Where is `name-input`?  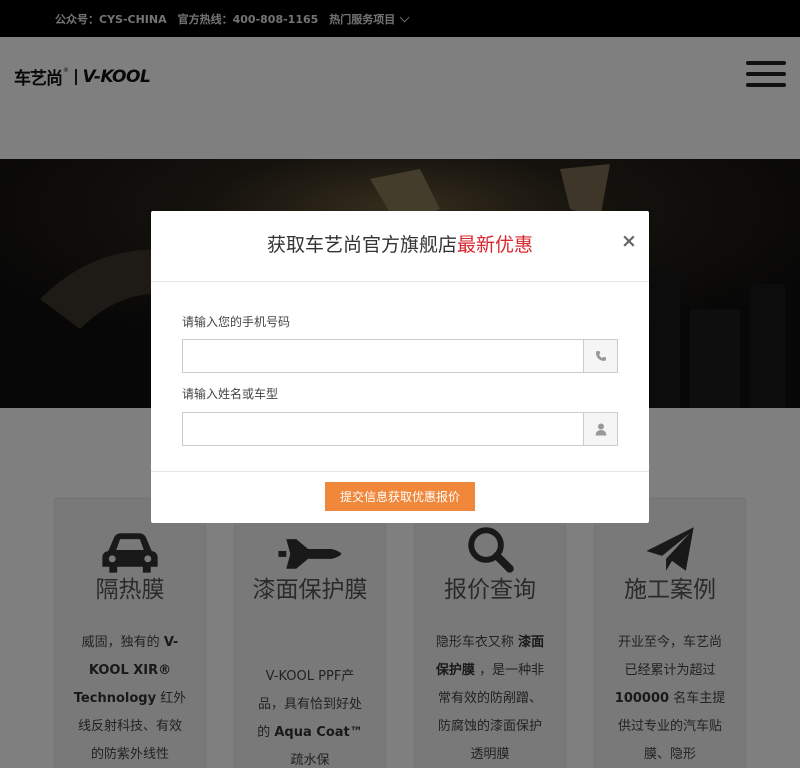 name-input is located at coordinates (383, 429).